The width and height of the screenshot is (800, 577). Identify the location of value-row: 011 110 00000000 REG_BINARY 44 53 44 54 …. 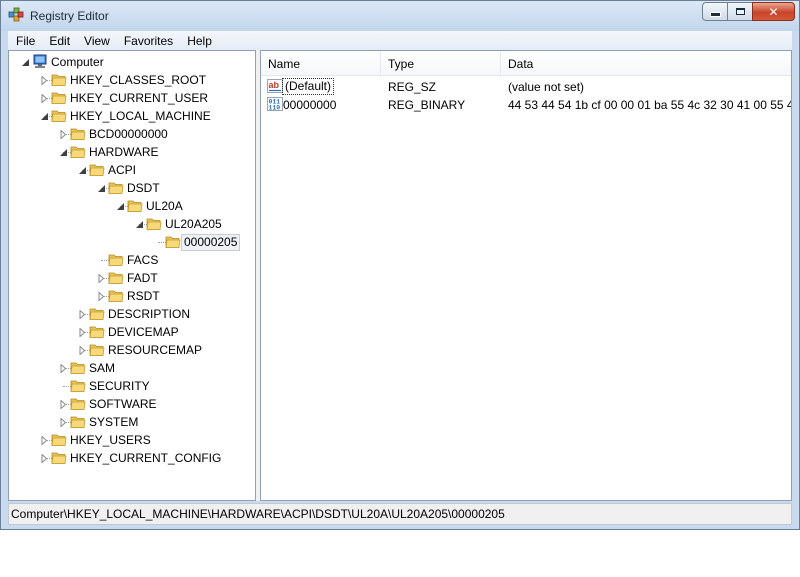
(526, 105).